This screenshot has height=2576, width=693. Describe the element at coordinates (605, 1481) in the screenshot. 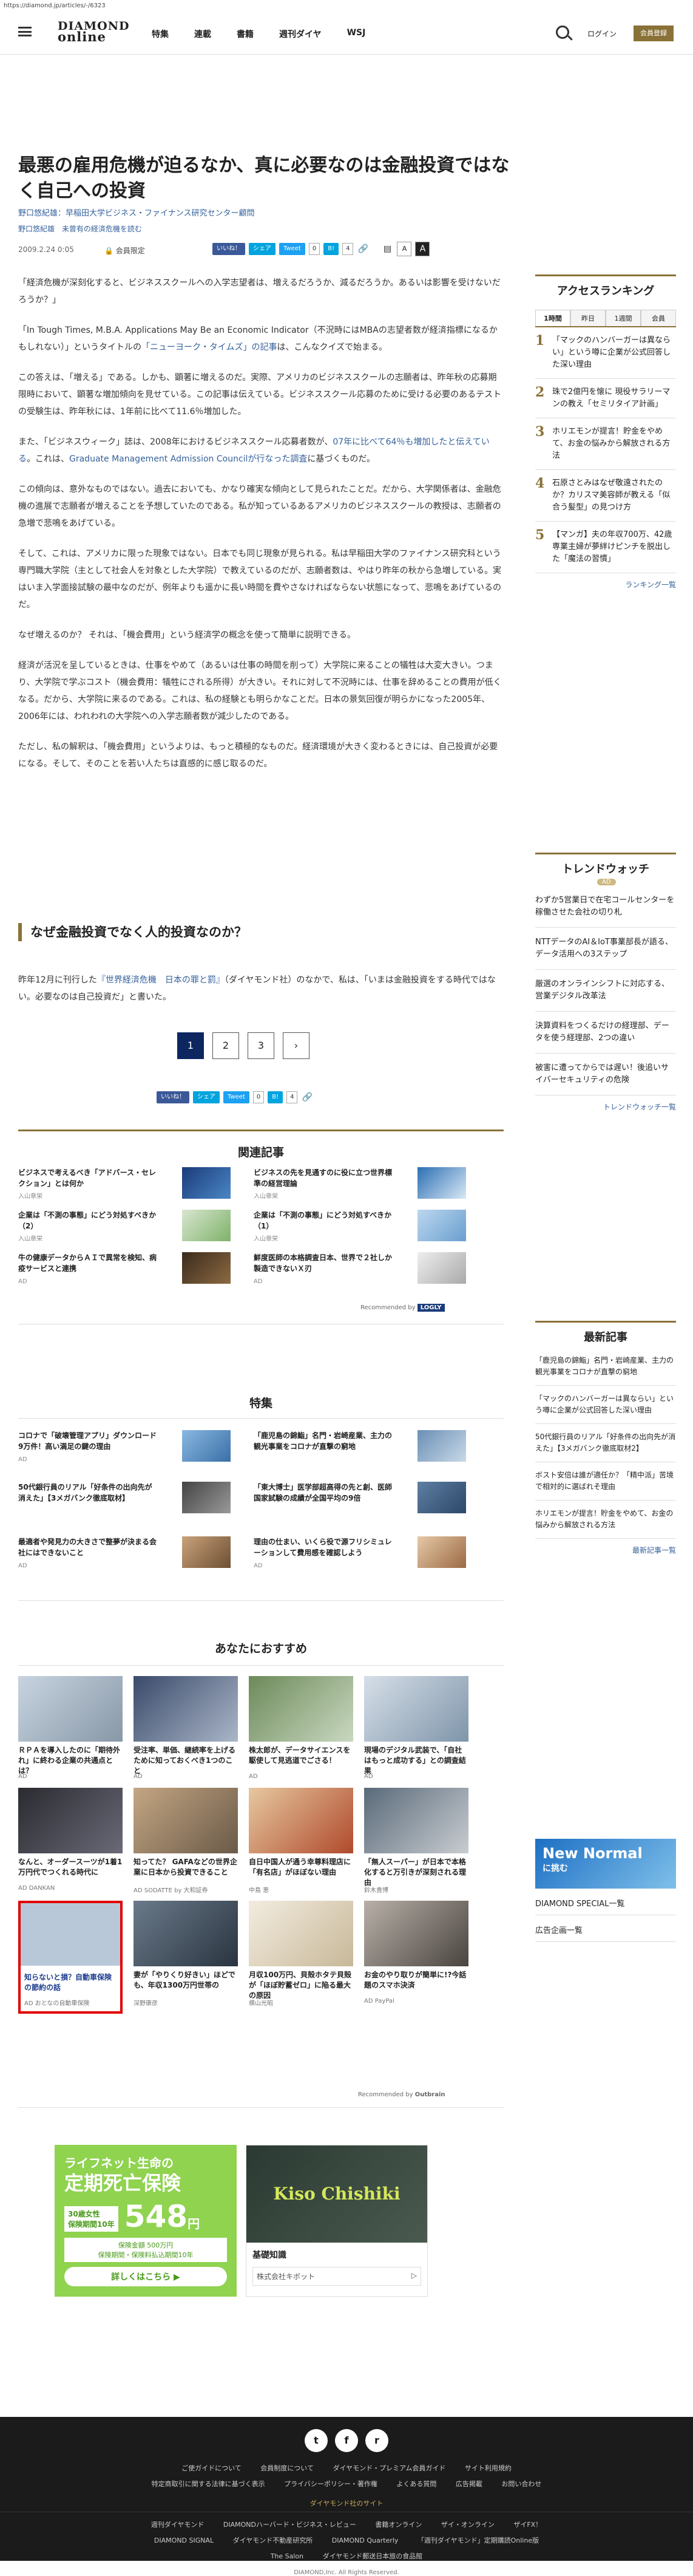

I see `latest-item: ボスト安倍は誰が適任か？「精中派」苦境で相対的に選ばれそ理由` at that location.